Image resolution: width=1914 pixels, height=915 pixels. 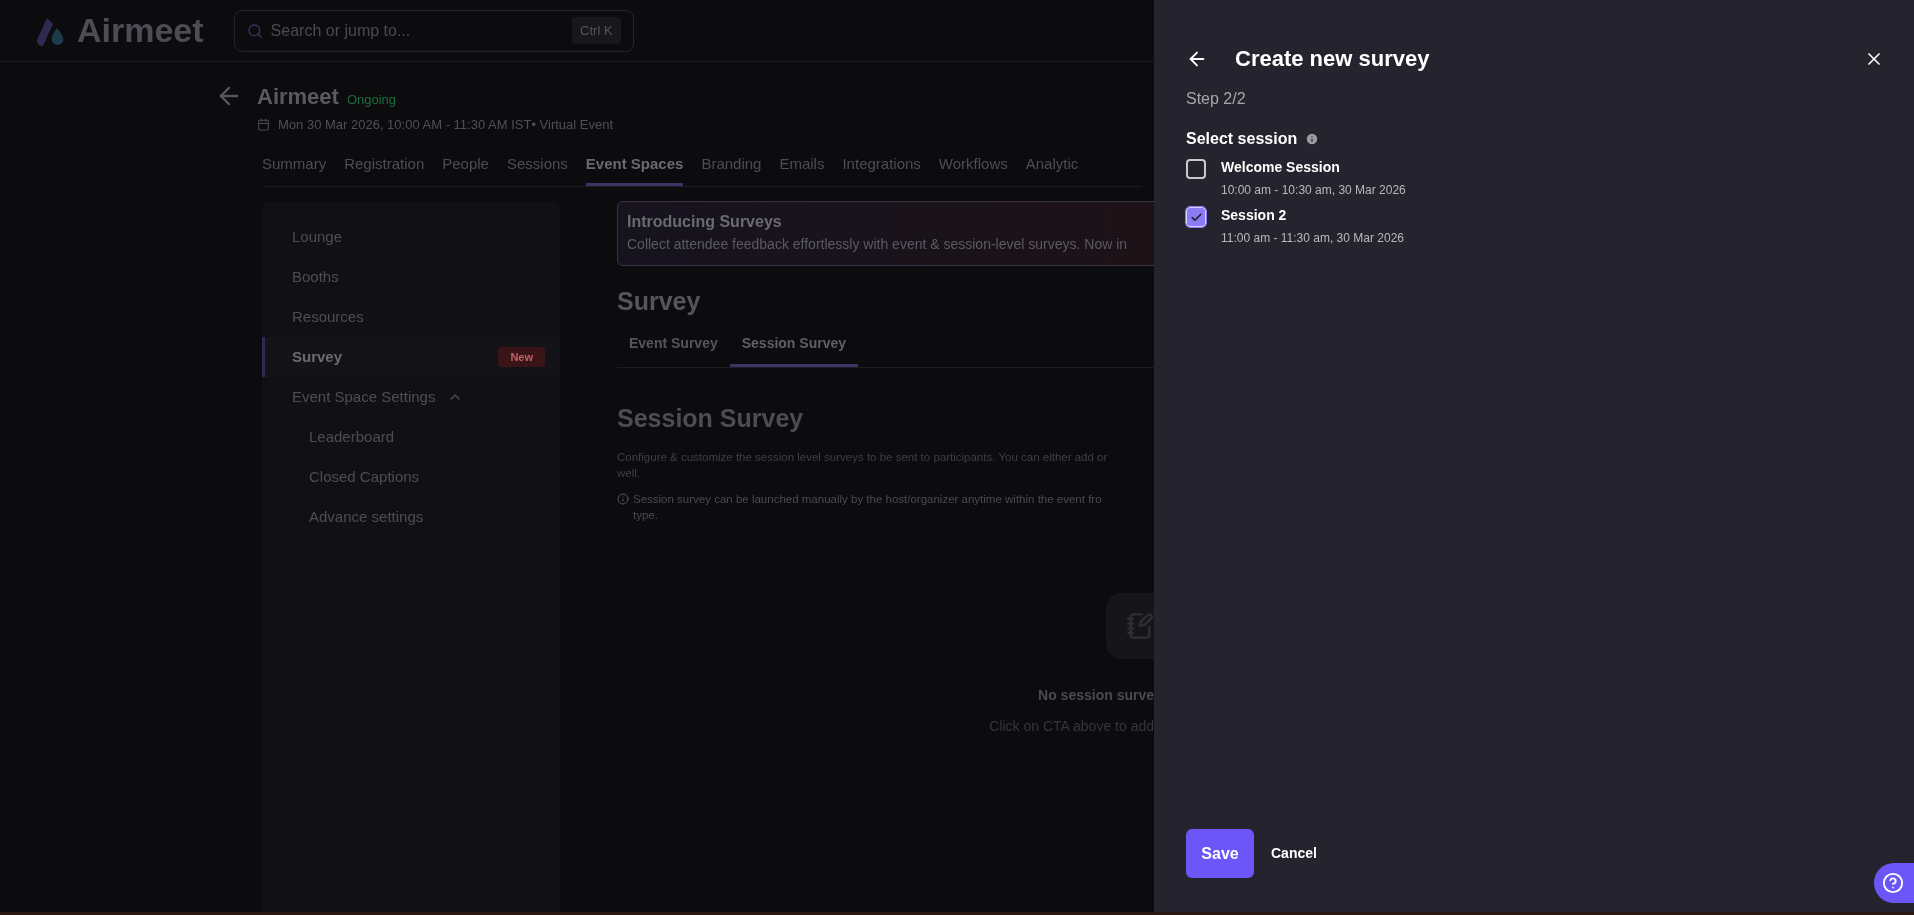 What do you see at coordinates (140, 30) in the screenshot?
I see `logo-text: Airmeet` at bounding box center [140, 30].